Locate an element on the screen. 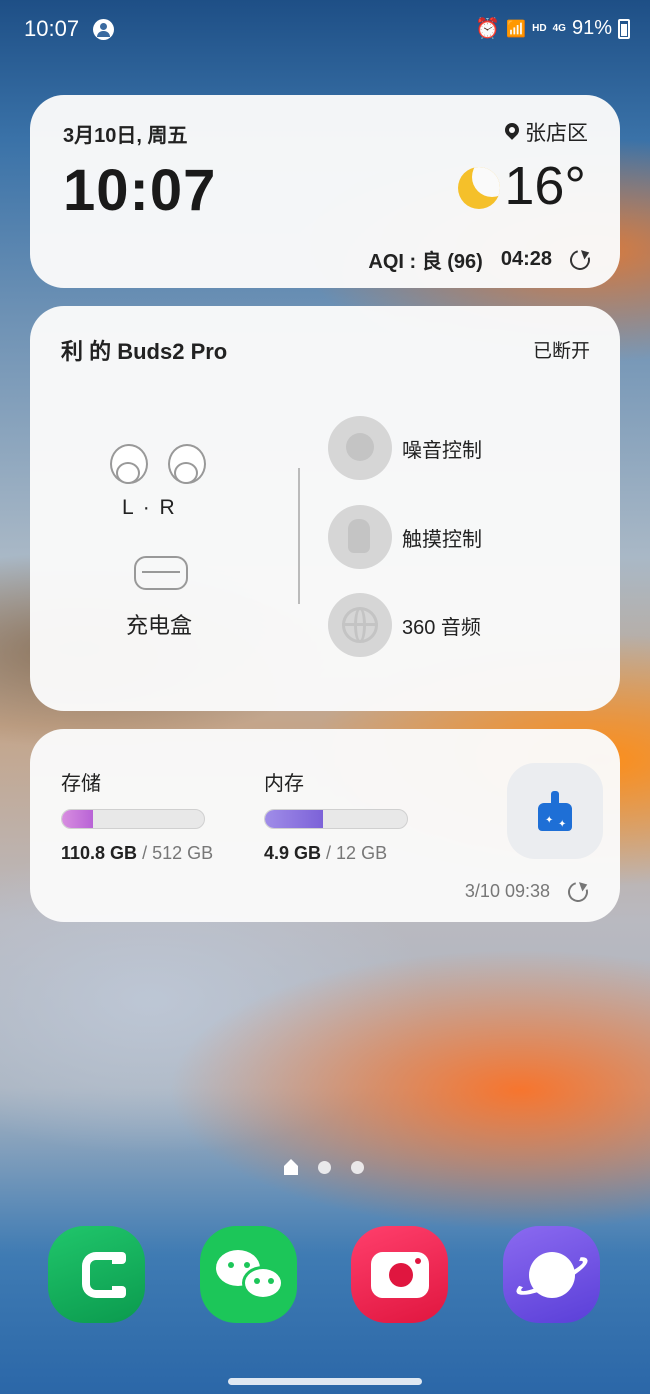 The width and height of the screenshot is (650, 1394). user-icon is located at coordinates (103, 29).